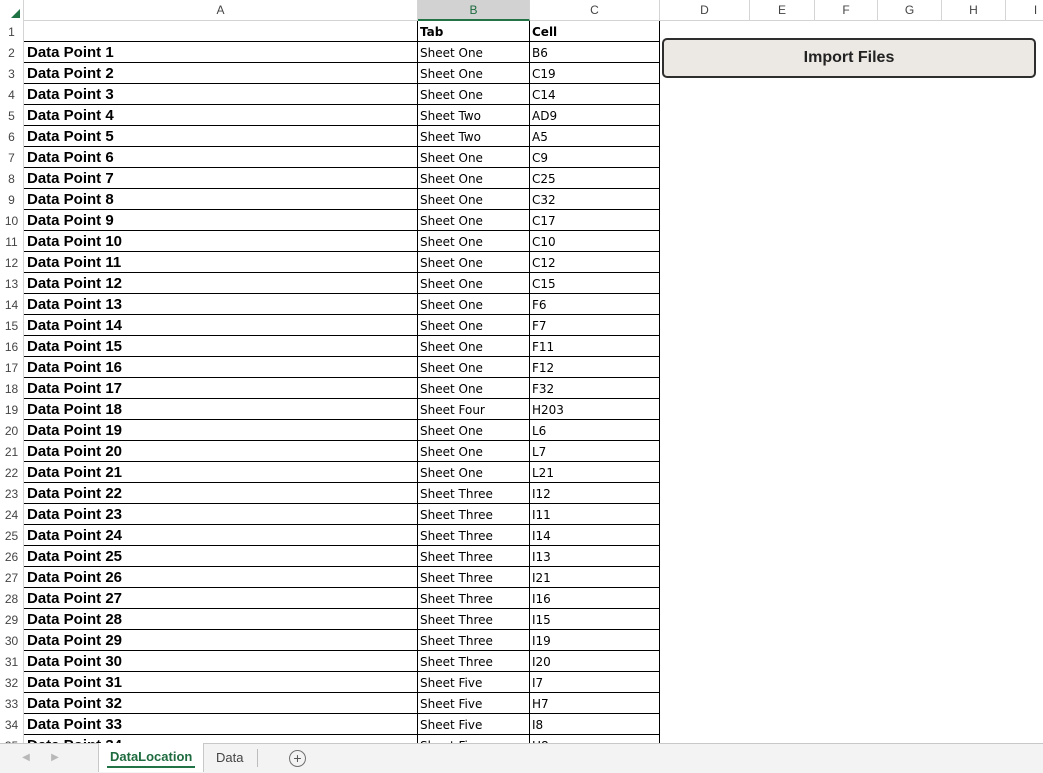 Image resolution: width=1043 pixels, height=773 pixels. What do you see at coordinates (595, 136) in the screenshot?
I see `cell-ref-cell: A5` at bounding box center [595, 136].